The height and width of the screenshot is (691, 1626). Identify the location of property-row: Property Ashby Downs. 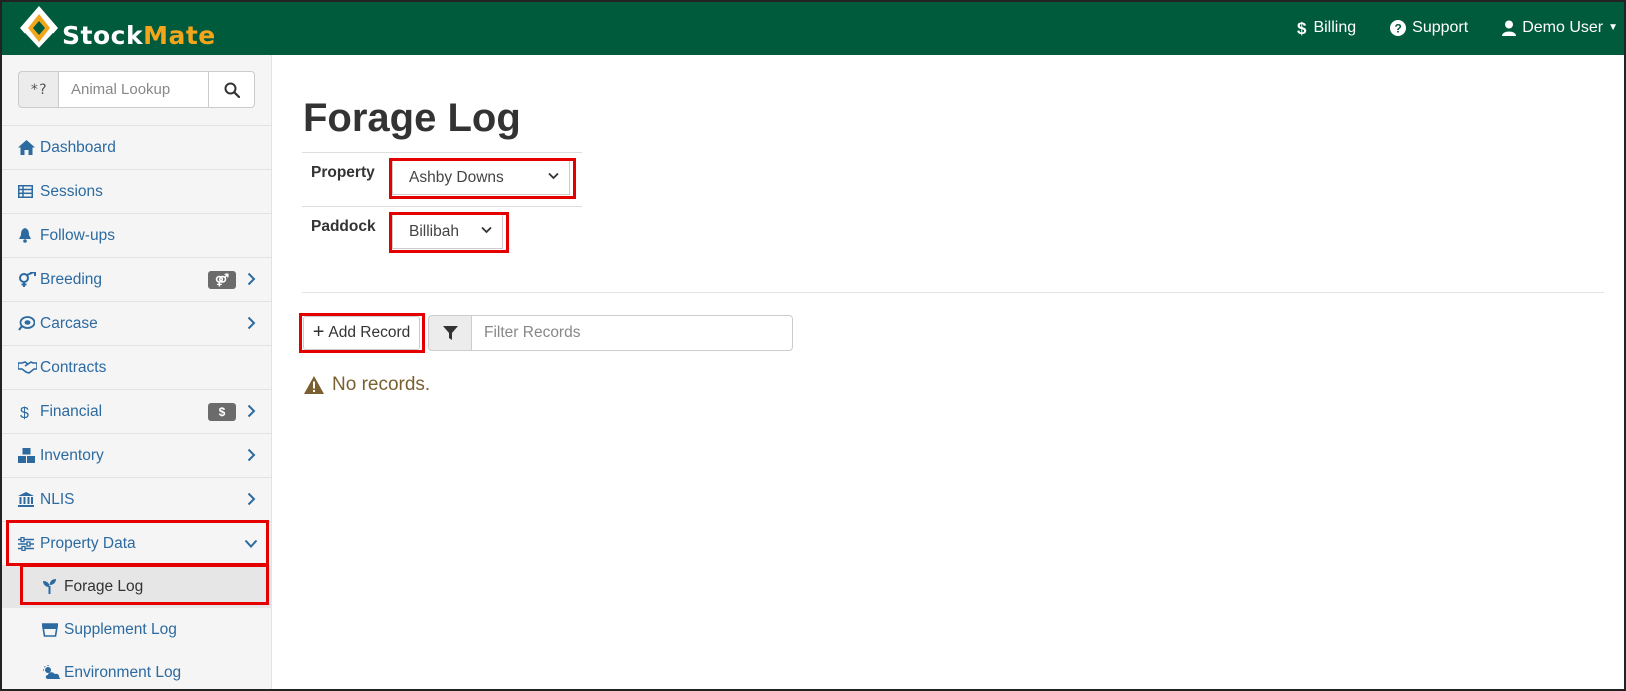
(442, 179).